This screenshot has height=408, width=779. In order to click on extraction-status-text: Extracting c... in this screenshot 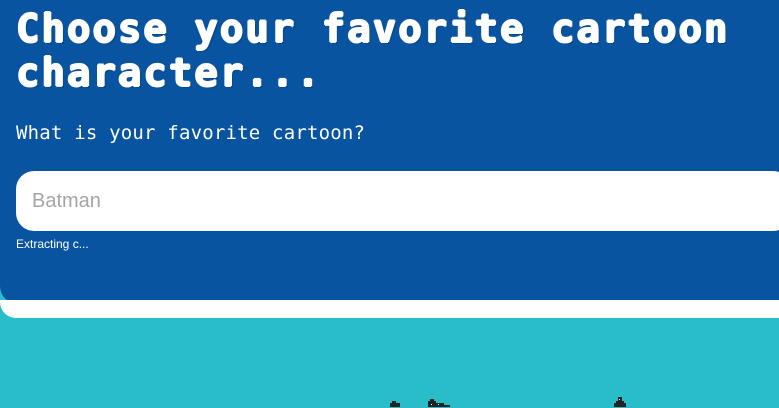, I will do `click(52, 244)`.